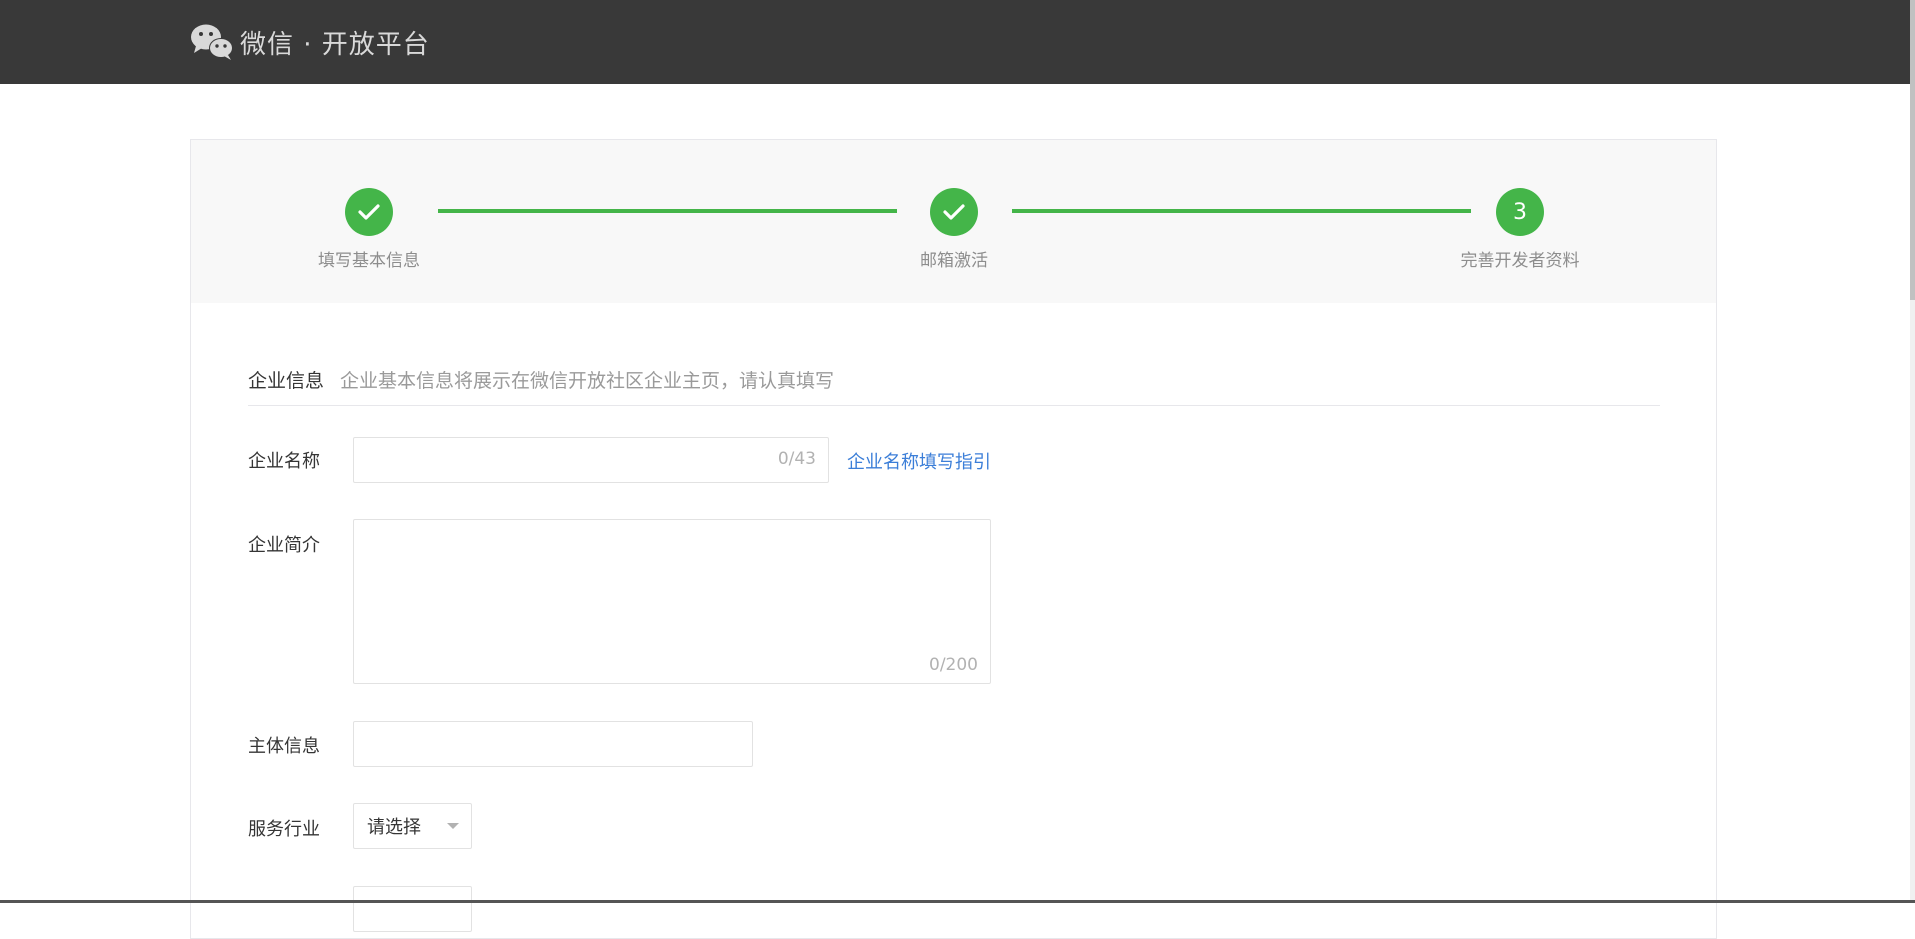 The width and height of the screenshot is (1915, 939). I want to click on page-scrollbar-thumb, so click(1912, 150).